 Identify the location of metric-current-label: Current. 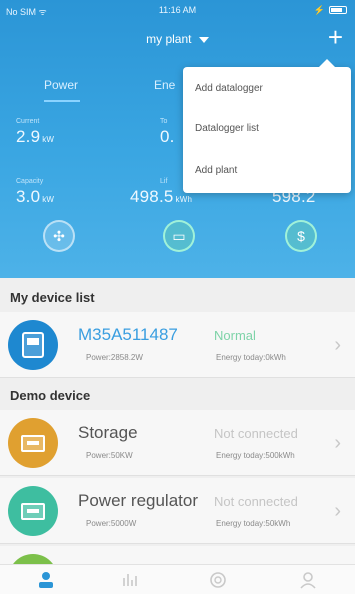
(28, 121).